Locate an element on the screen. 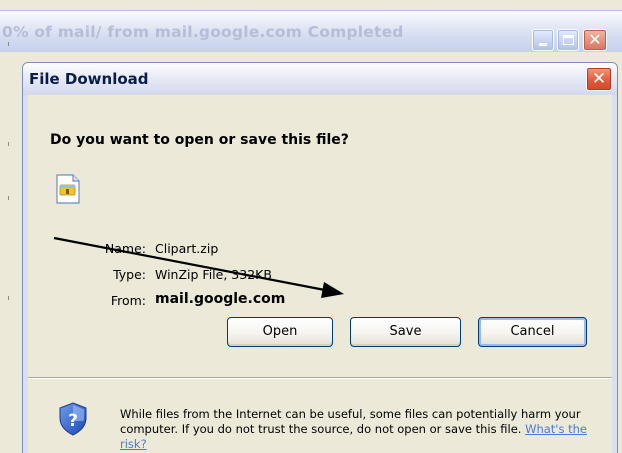 The width and height of the screenshot is (622, 453). maximize-icon is located at coordinates (568, 40).